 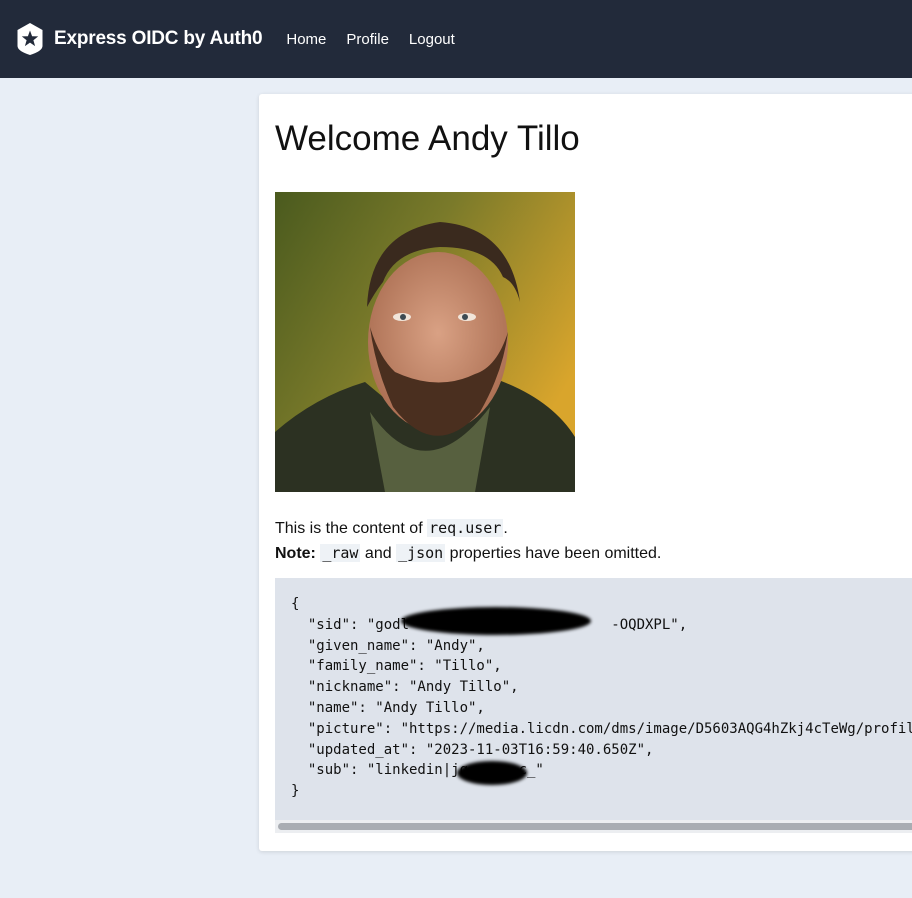 I want to click on content-prefix-text: This is the content of, so click(x=351, y=528).